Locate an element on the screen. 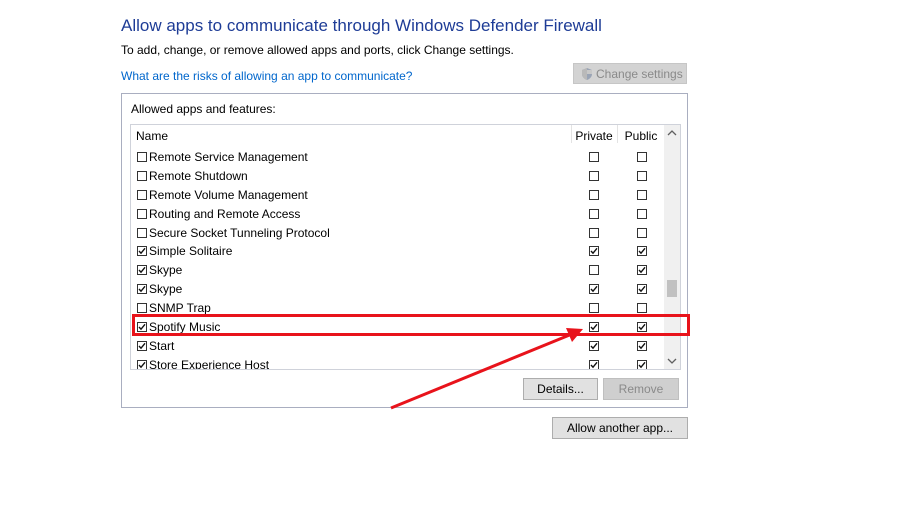 Image resolution: width=905 pixels, height=510 pixels. remove-button: Remove is located at coordinates (641, 389).